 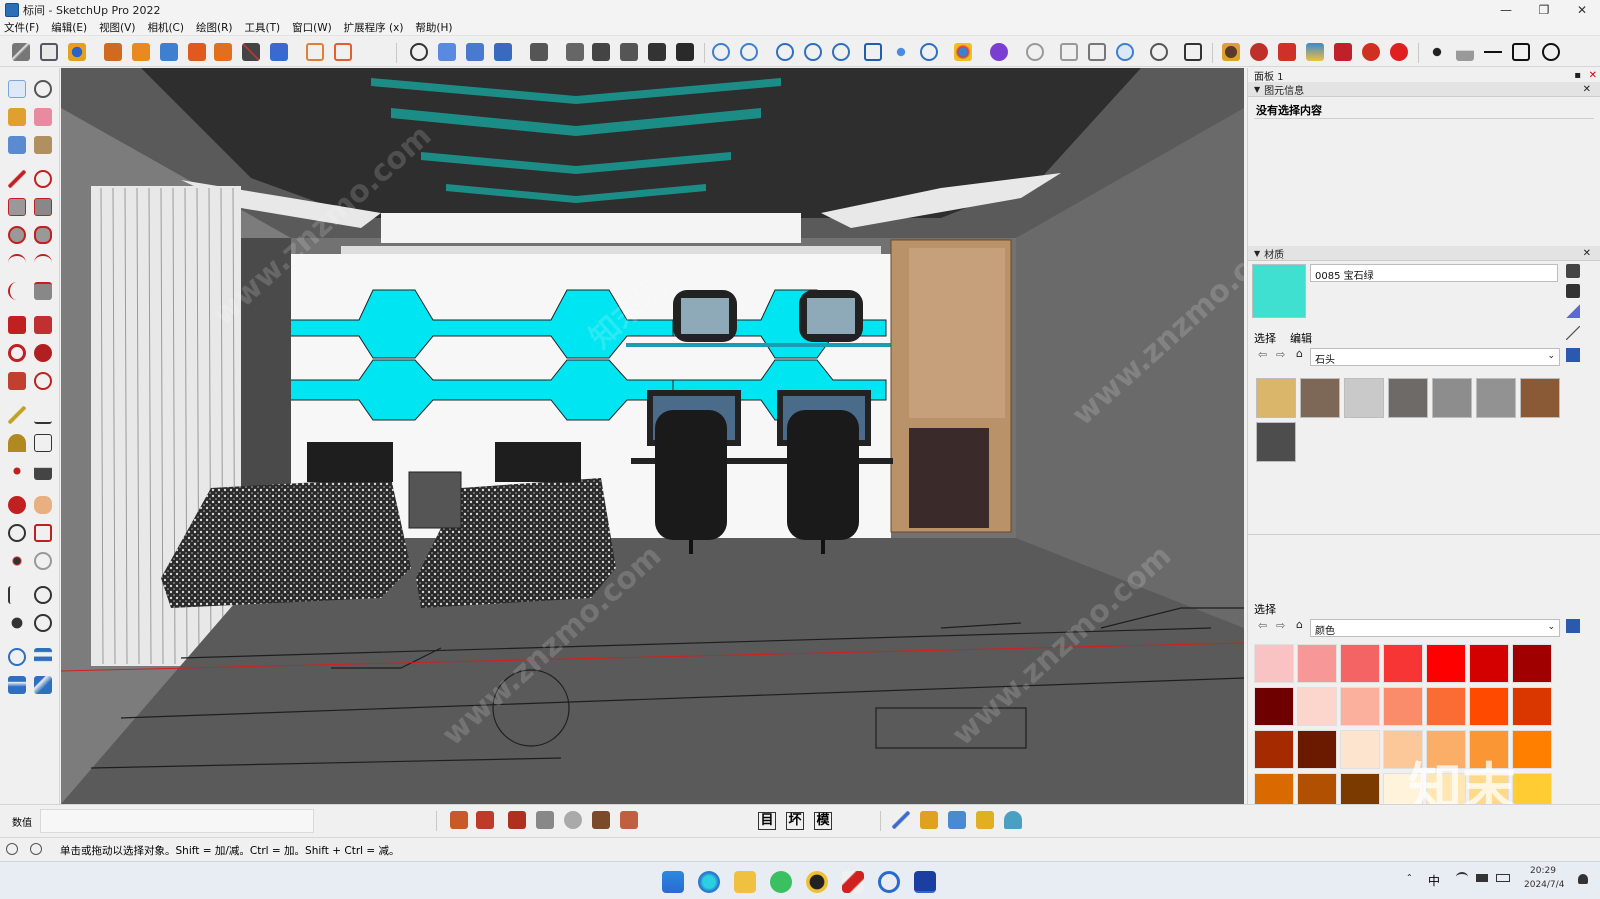 I want to click on rotated-rectangle-icon, so click(x=43, y=207).